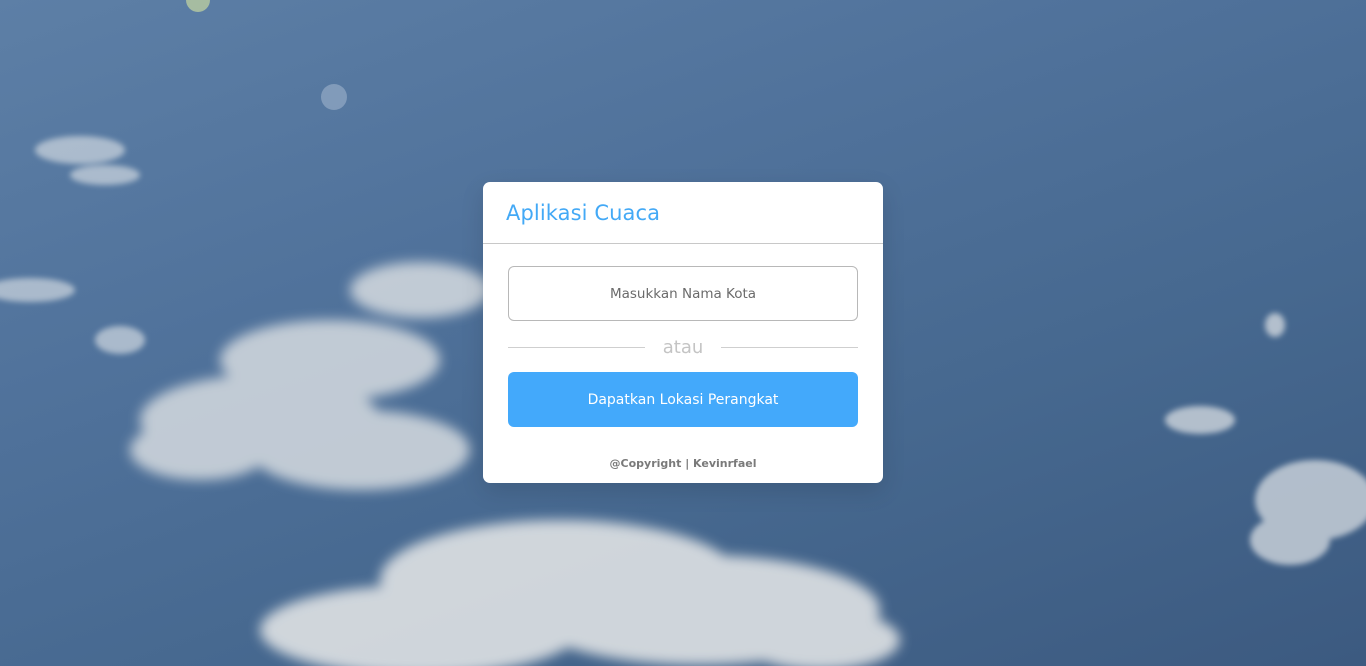 Image resolution: width=1366 pixels, height=666 pixels. What do you see at coordinates (334, 97) in the screenshot?
I see `lens-flare` at bounding box center [334, 97].